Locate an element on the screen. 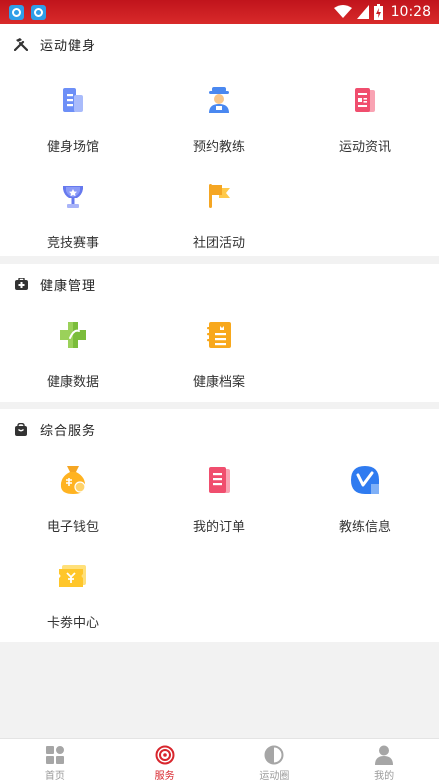 This screenshot has width=439, height=782. coach-info-icon is located at coordinates (365, 480).